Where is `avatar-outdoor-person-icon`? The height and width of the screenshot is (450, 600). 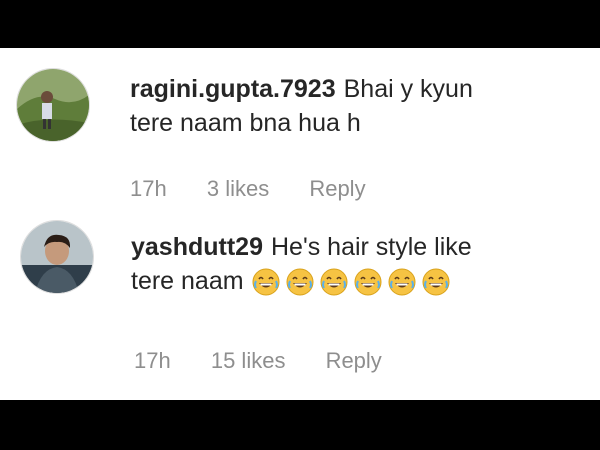 avatar-outdoor-person-icon is located at coordinates (53, 105).